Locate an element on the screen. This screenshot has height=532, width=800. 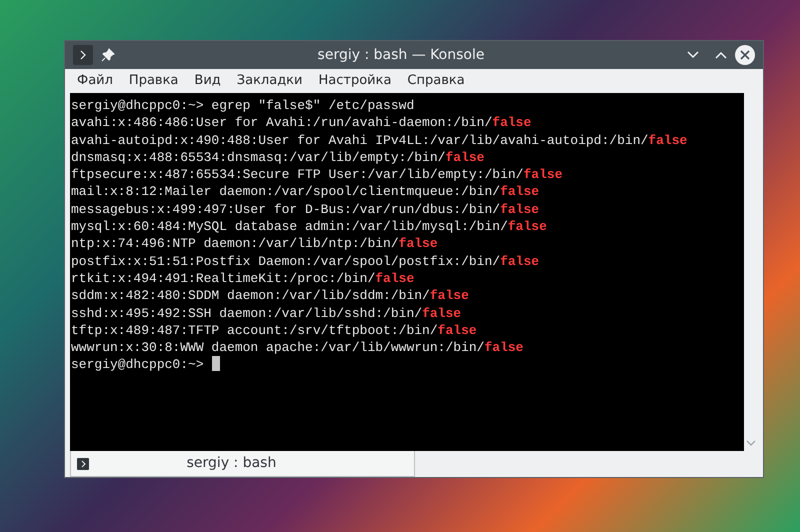
output-line: mysql:x:60:484:MySQL database admin:/var/lib/mysql:/bin/ is located at coordinates (289, 226).